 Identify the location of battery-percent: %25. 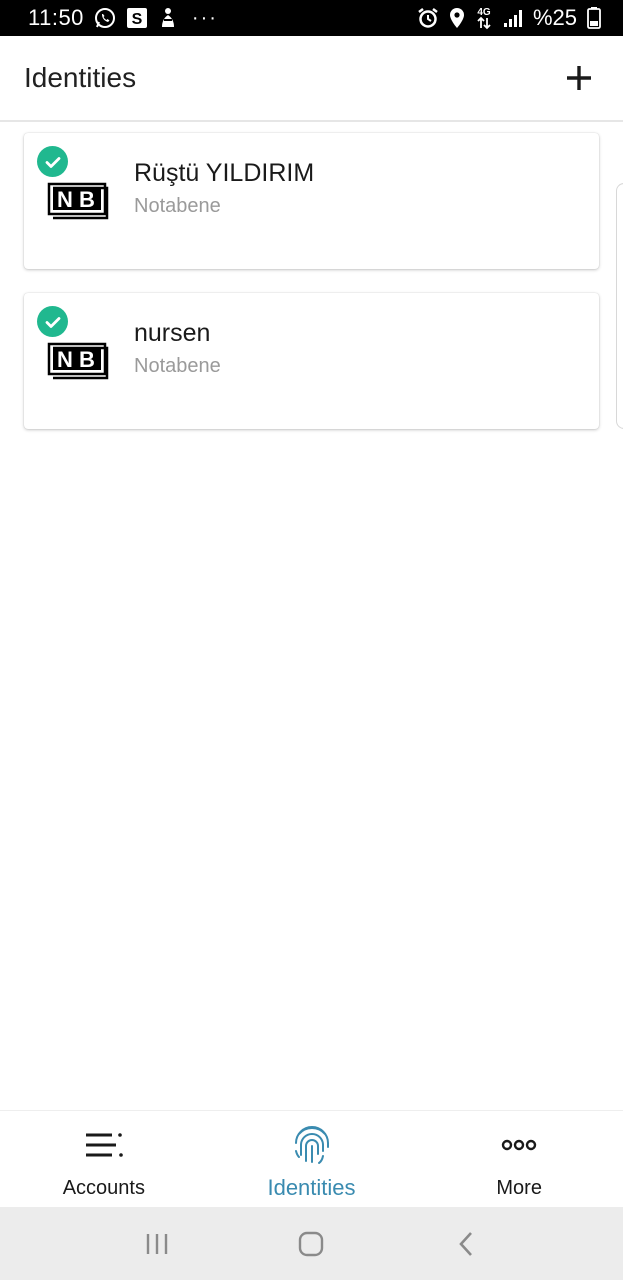
(554, 17).